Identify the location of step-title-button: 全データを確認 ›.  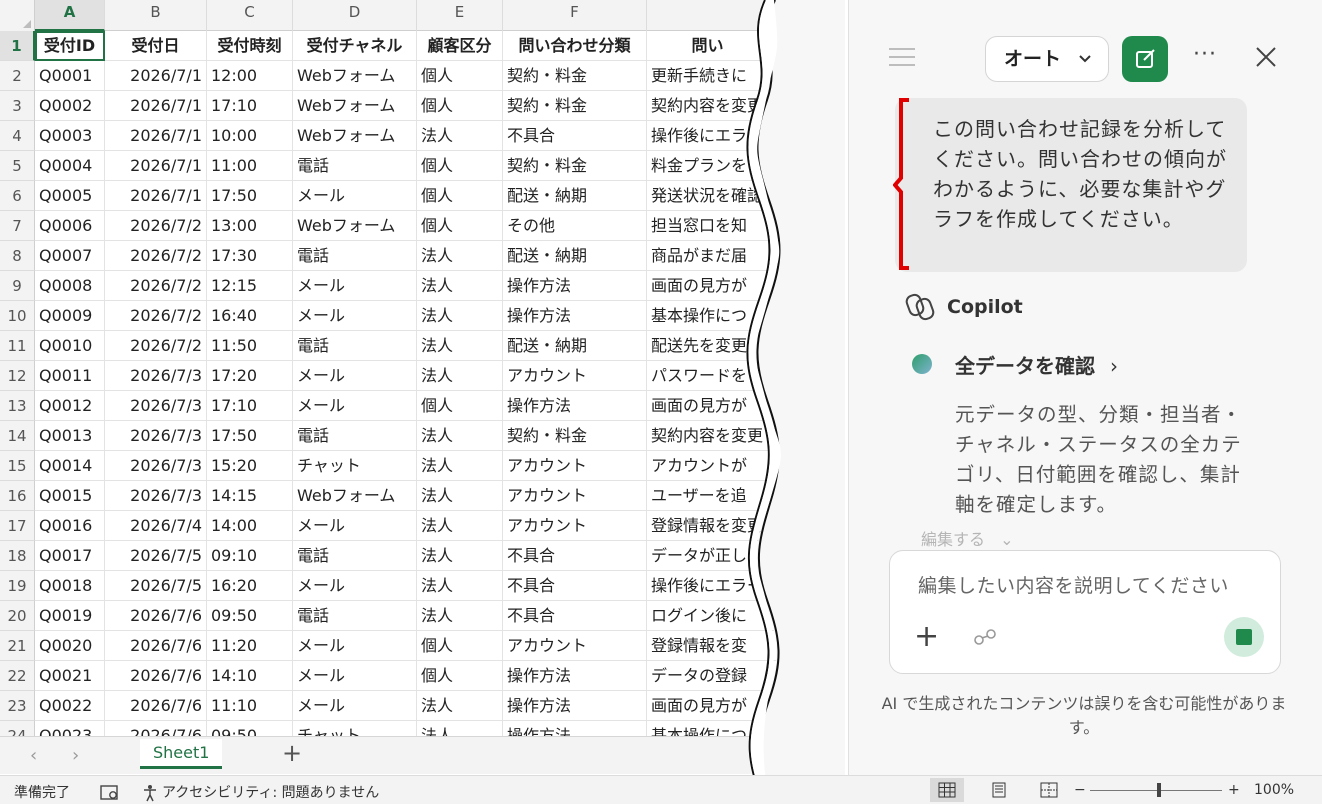
(1036, 364).